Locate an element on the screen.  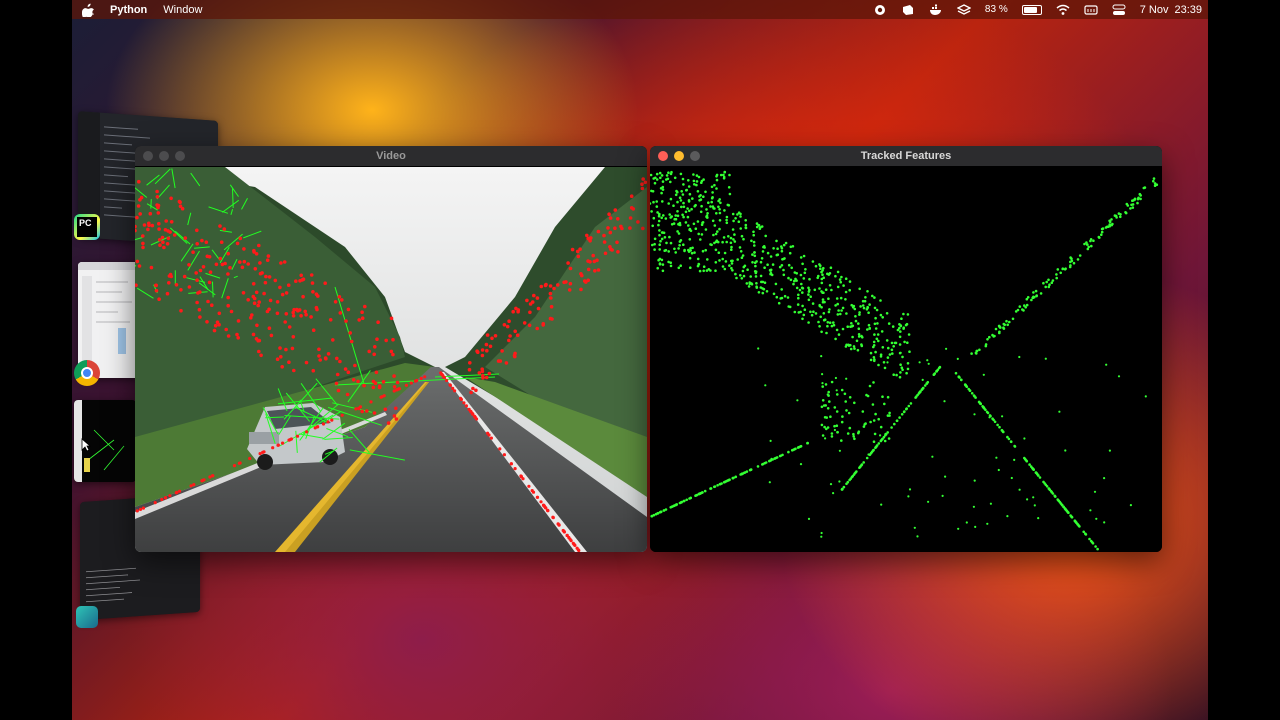
record-icon is located at coordinates (880, 10).